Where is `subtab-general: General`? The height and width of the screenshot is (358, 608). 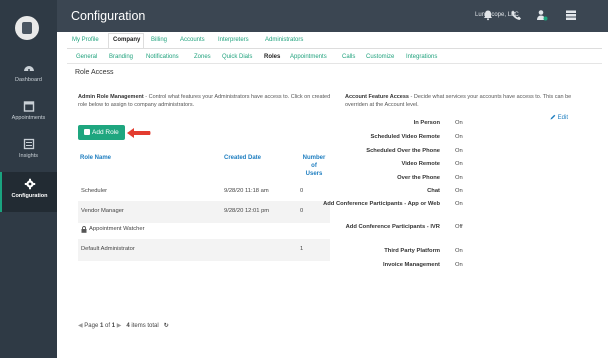
subtab-general: General is located at coordinates (86, 57).